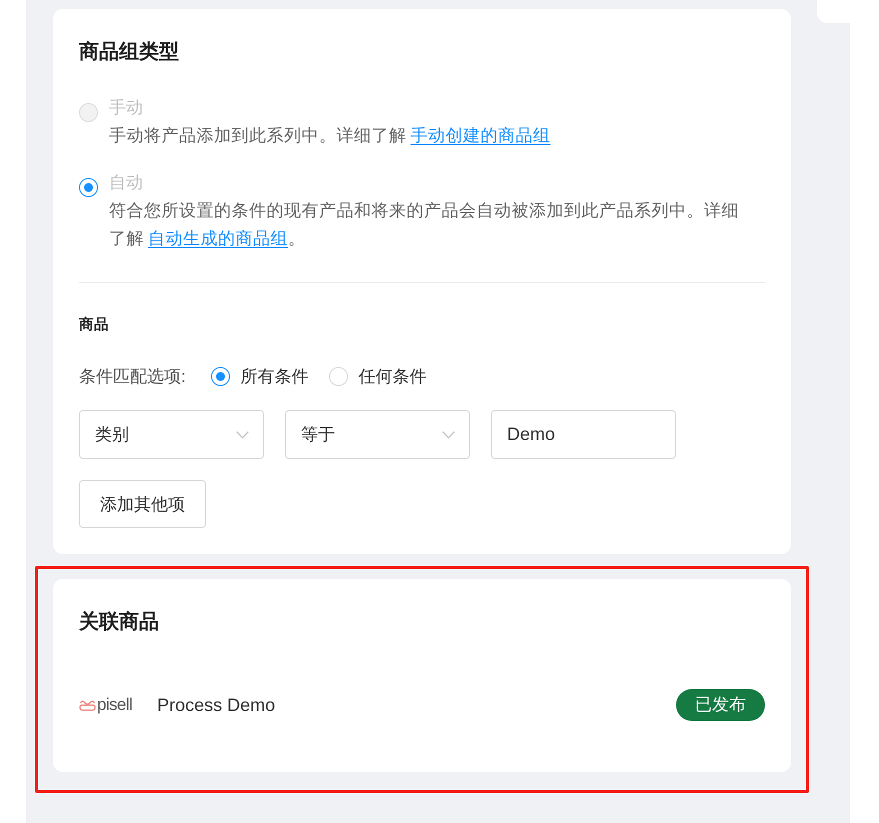  I want to click on option-description: 手动将产品添加到此系列中。详细了解 手动创建的商品组, so click(329, 136).